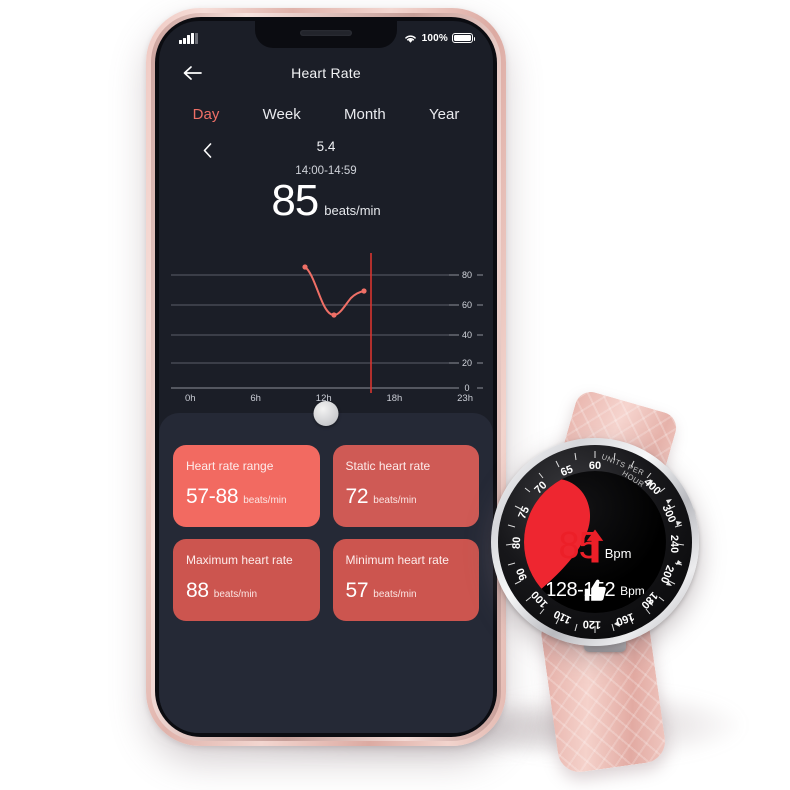  I want to click on page-title: Heart Rate, so click(326, 73).